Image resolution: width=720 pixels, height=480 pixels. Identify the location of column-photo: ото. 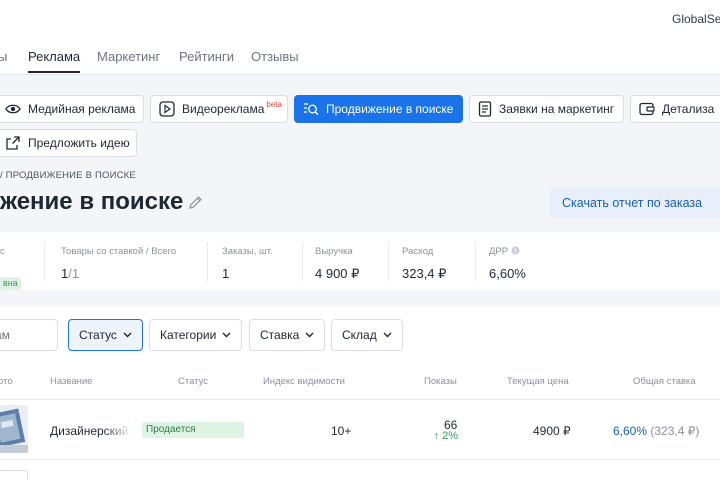
(6, 381).